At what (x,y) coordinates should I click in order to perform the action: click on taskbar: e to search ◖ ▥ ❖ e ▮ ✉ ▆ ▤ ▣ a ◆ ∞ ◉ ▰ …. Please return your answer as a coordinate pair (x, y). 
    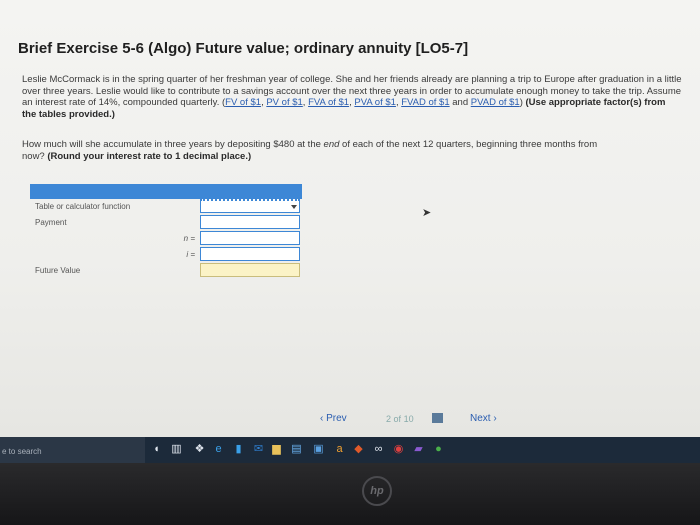
    Looking at the image, I should click on (350, 450).